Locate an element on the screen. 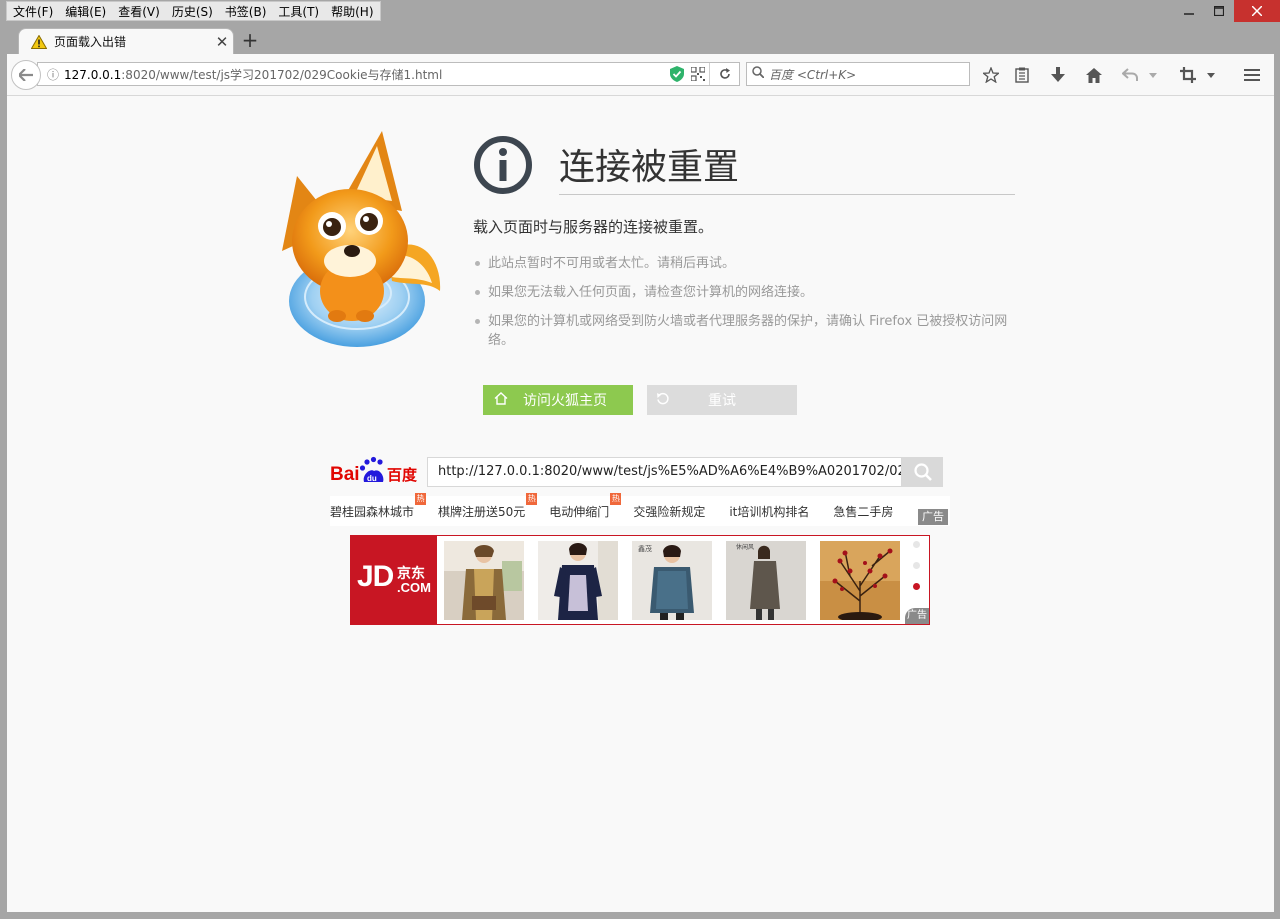  star-icon is located at coordinates (991, 75).